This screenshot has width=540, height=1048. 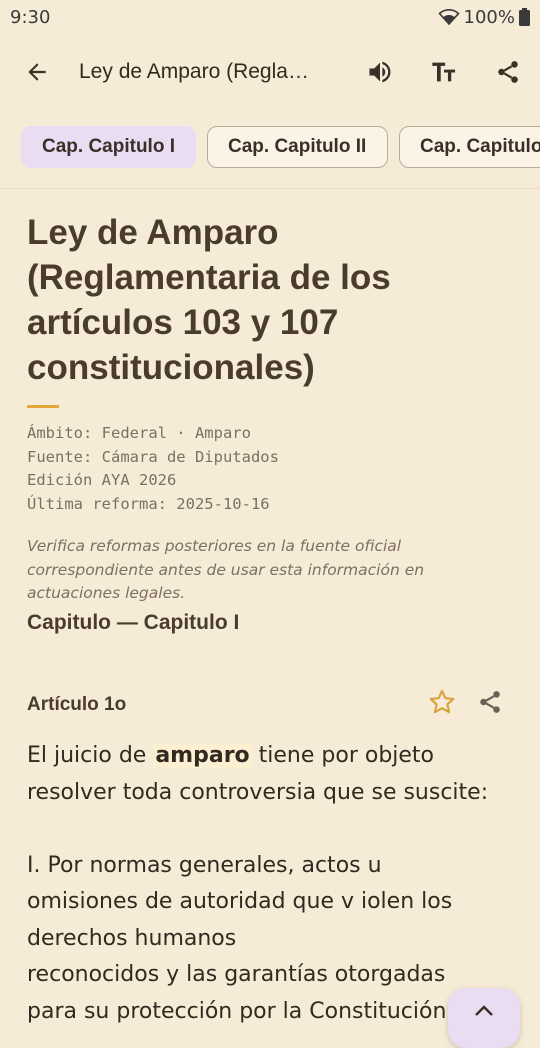 I want to click on article-label: Artículo 1o, so click(x=77, y=704).